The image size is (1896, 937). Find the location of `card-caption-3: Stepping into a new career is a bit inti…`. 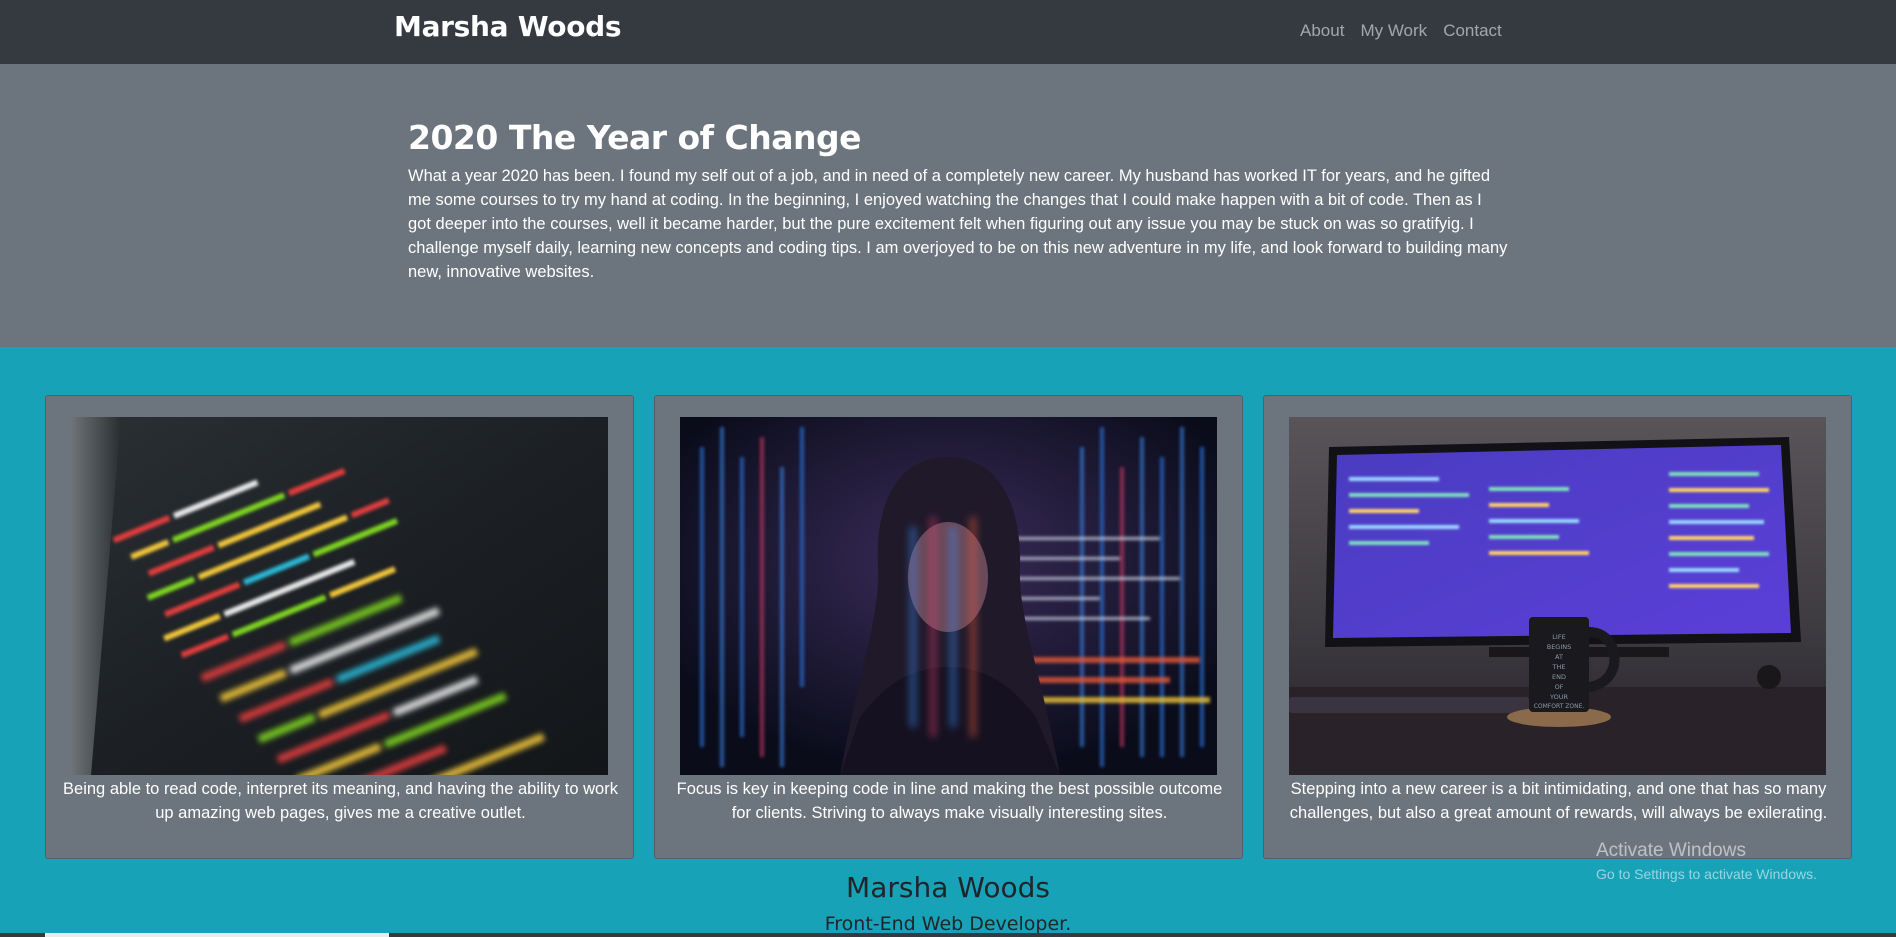

card-caption-3: Stepping into a new career is a bit inti… is located at coordinates (1558, 801).